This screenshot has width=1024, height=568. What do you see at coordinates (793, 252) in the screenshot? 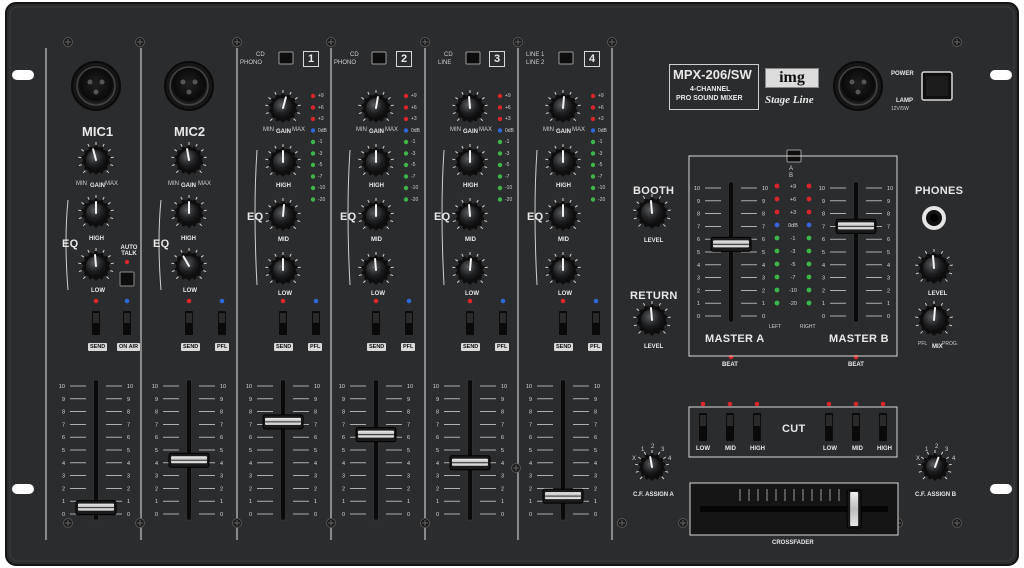
I see `master-meter-label: -3` at bounding box center [793, 252].